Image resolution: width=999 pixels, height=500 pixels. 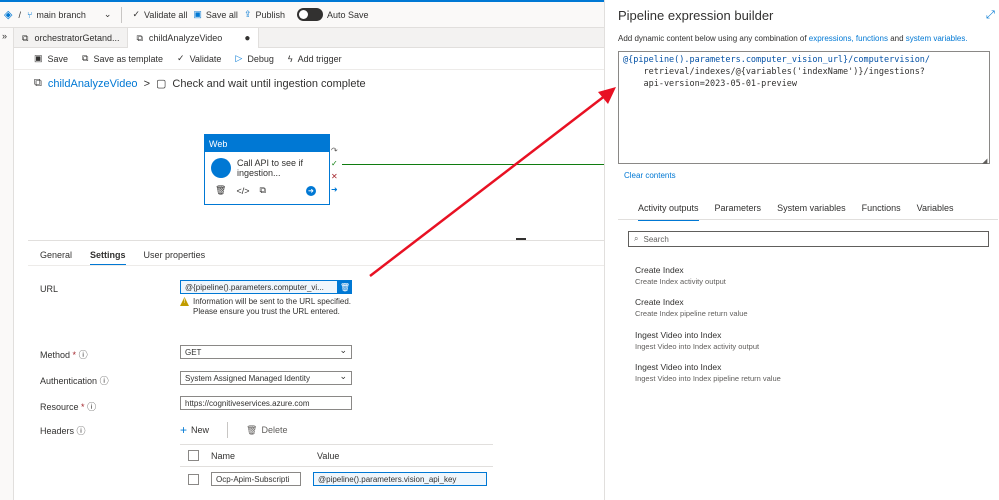 I want to click on arrow-head, so click(x=607, y=95).